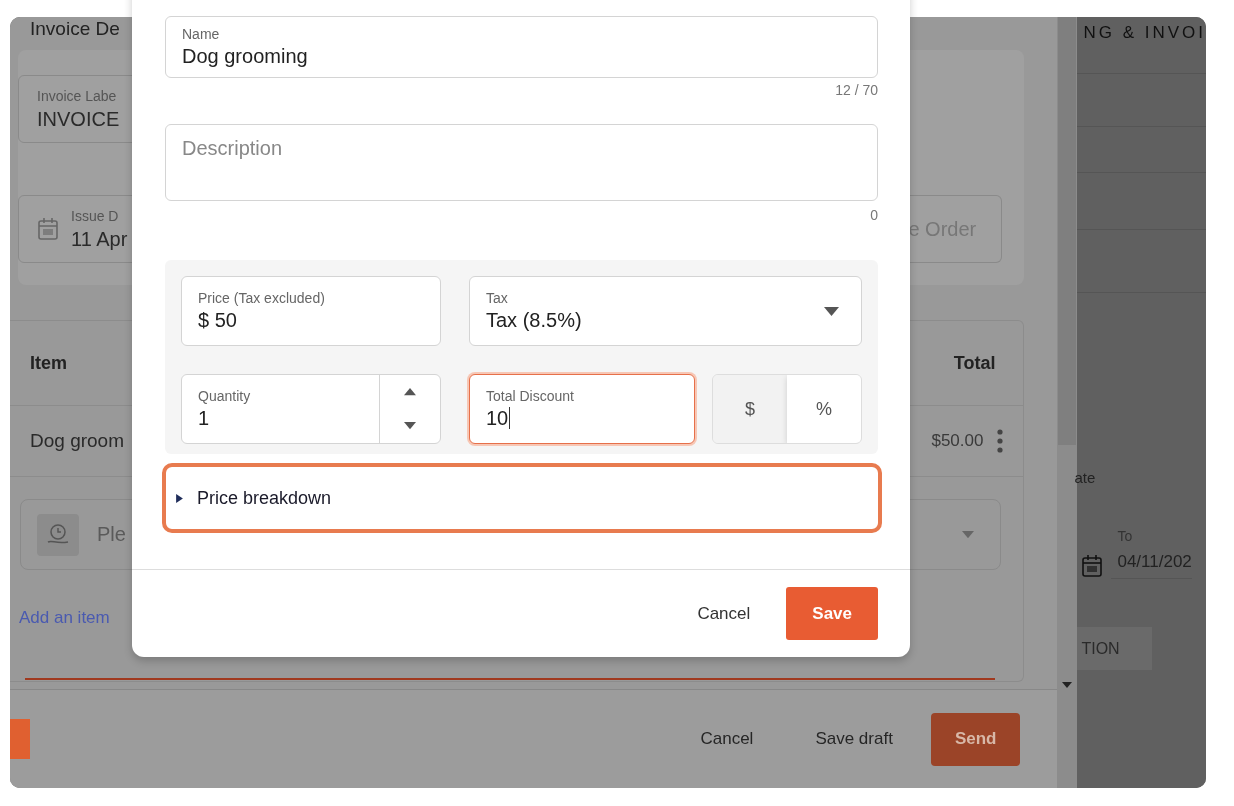 This screenshot has width=1234, height=806. What do you see at coordinates (974, 363) in the screenshot?
I see `column-header: Total` at bounding box center [974, 363].